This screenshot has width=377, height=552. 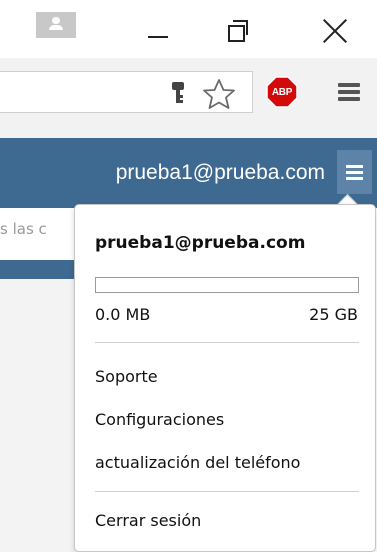 What do you see at coordinates (56, 27) in the screenshot?
I see `user-icon-body` at bounding box center [56, 27].